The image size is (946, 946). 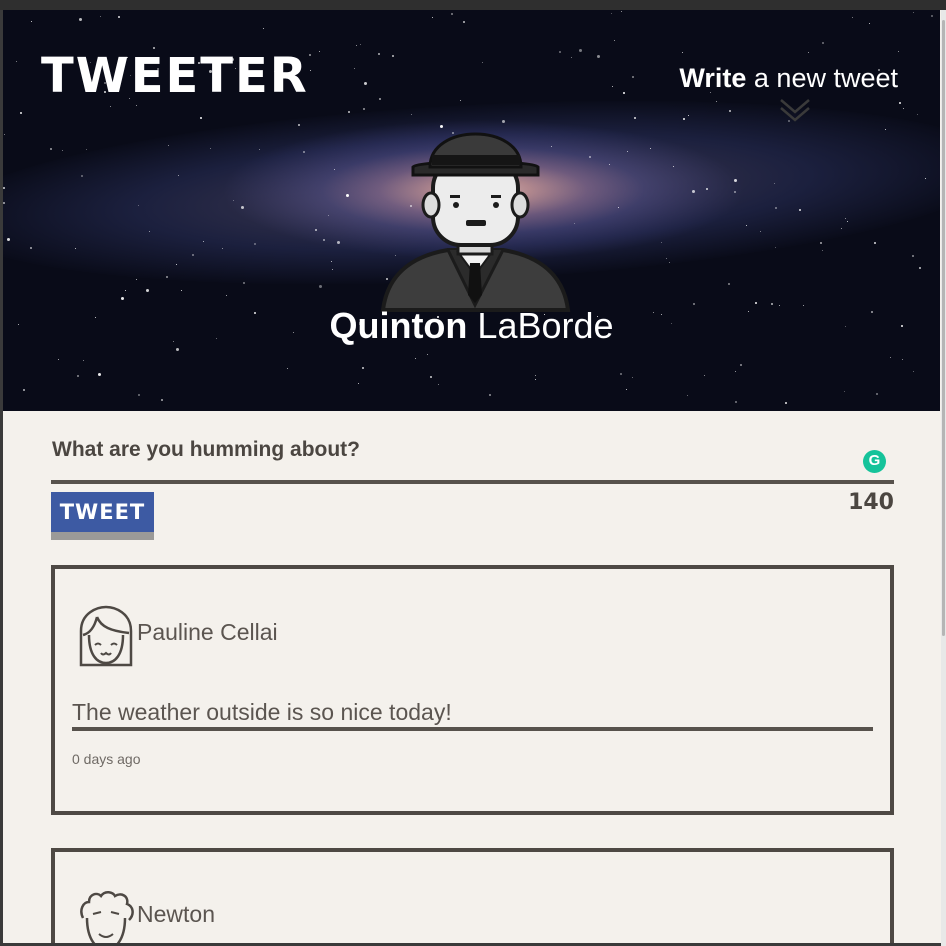 I want to click on app-logo: TWEETER, so click(x=175, y=76).